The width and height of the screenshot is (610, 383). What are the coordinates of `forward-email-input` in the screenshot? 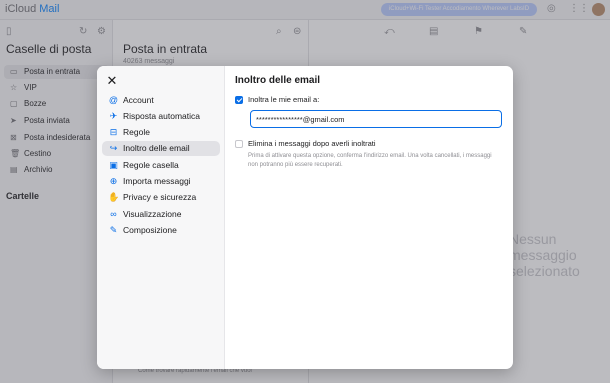 It's located at (376, 119).